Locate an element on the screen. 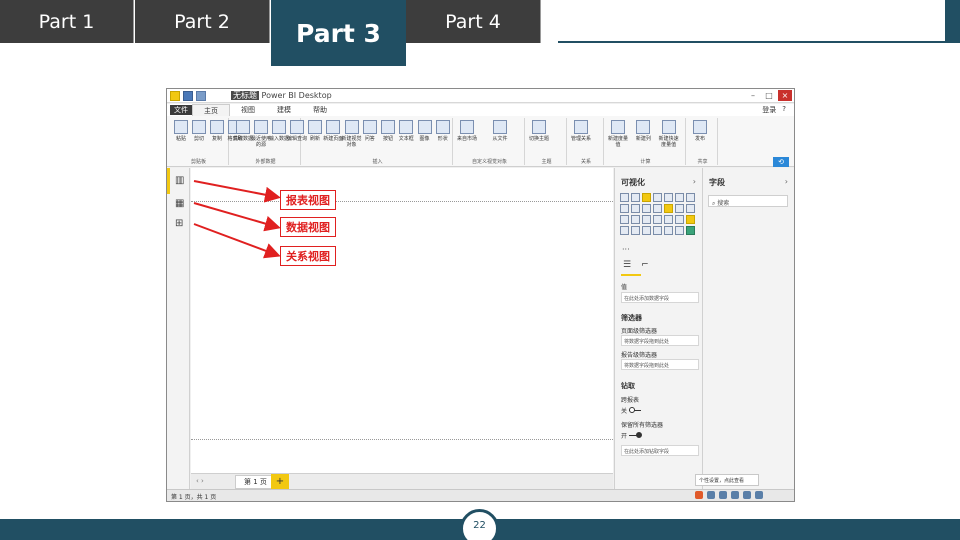 The height and width of the screenshot is (540, 960). arrow-relationship-view is located at coordinates (237, 241).